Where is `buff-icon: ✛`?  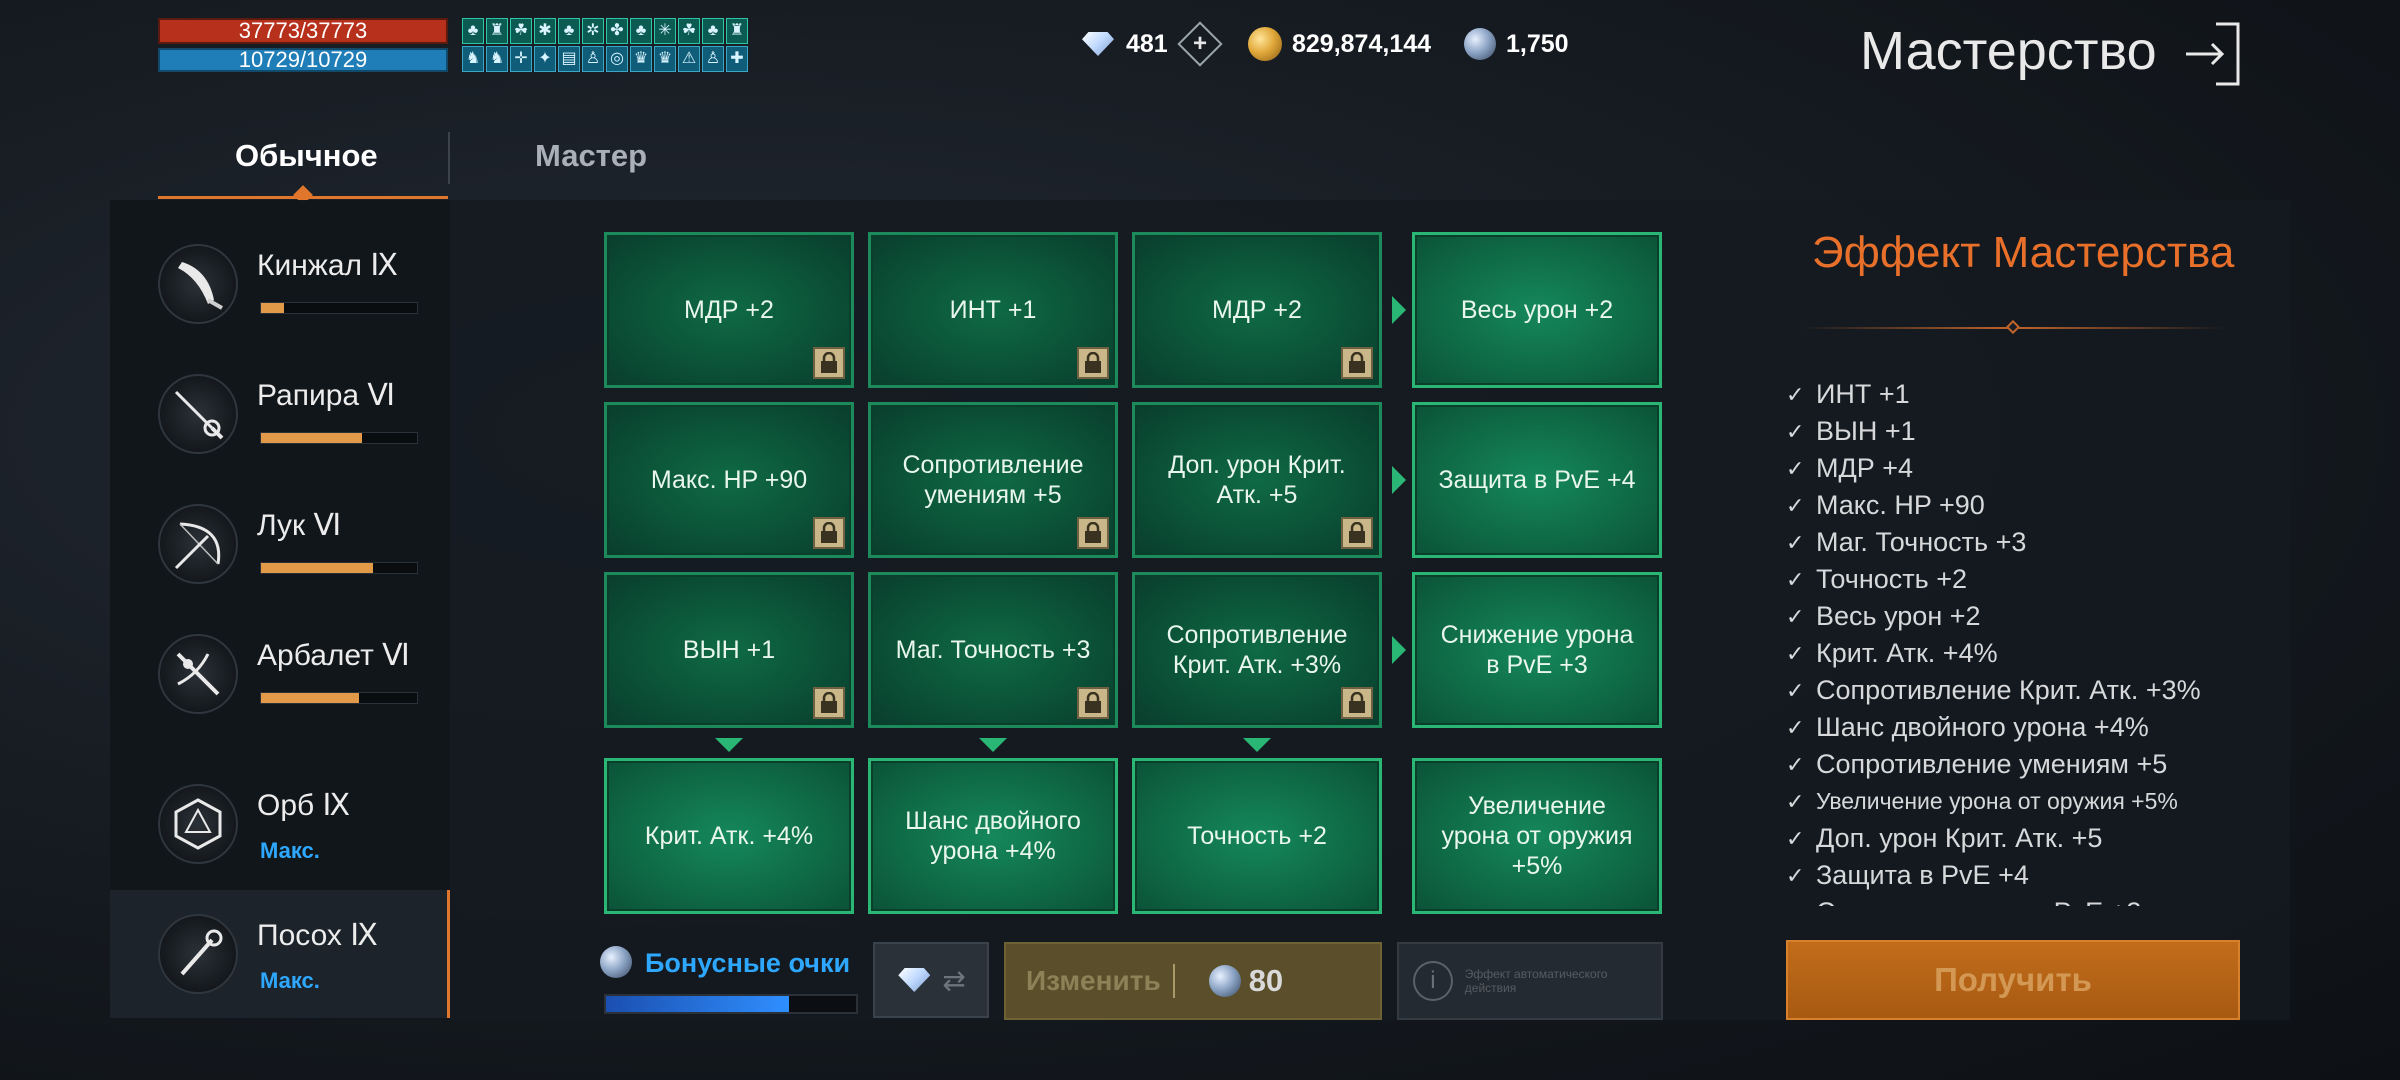 buff-icon: ✛ is located at coordinates (521, 59).